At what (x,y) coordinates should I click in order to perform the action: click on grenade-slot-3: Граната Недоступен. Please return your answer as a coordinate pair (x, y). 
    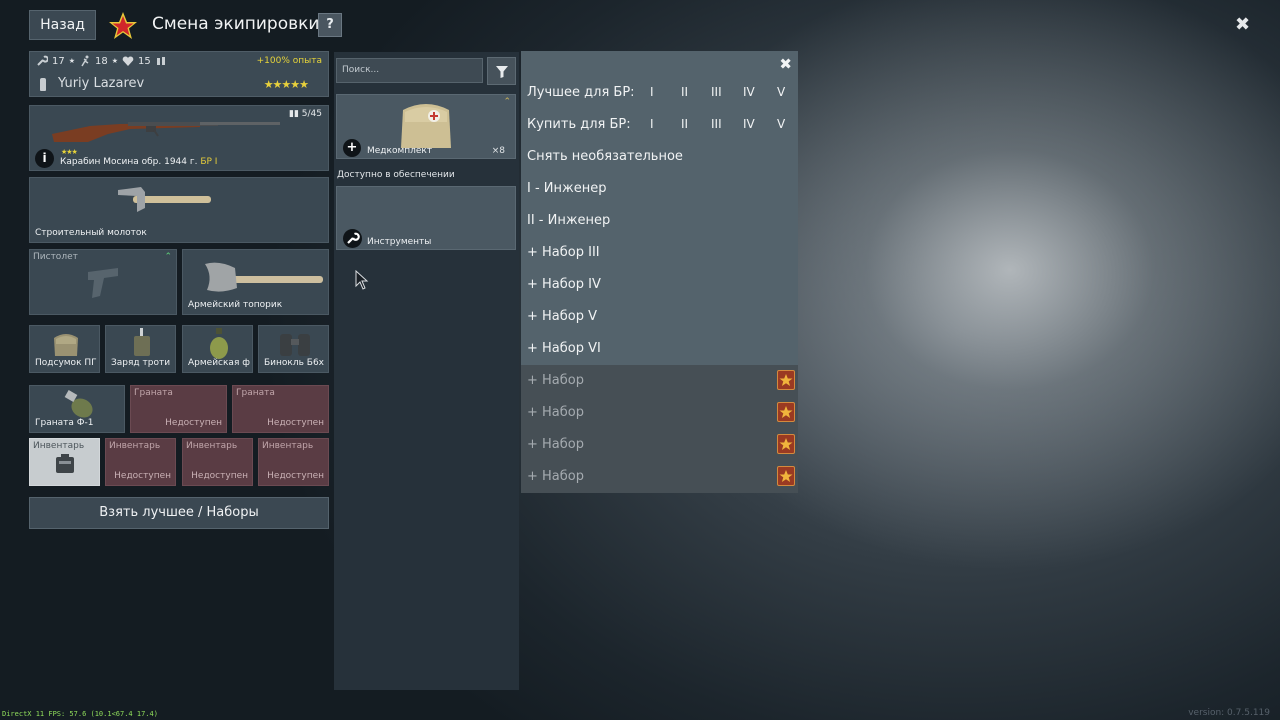
    Looking at the image, I should click on (280, 409).